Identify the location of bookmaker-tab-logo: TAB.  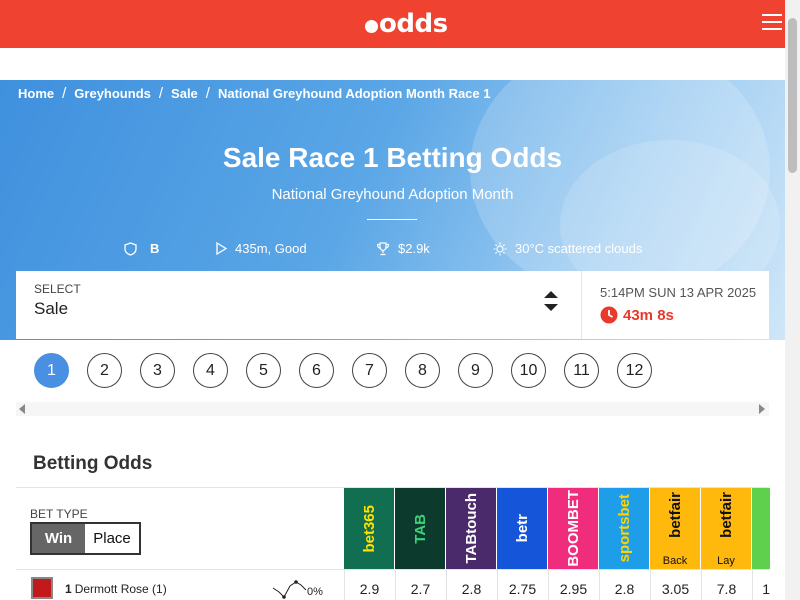
(420, 528).